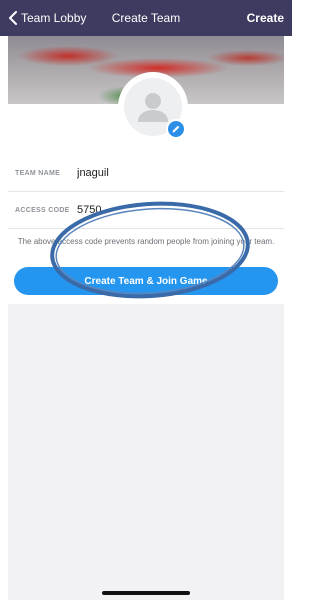 Image resolution: width=320 pixels, height=600 pixels. Describe the element at coordinates (152, 210) in the screenshot. I see `access-code-input` at that location.